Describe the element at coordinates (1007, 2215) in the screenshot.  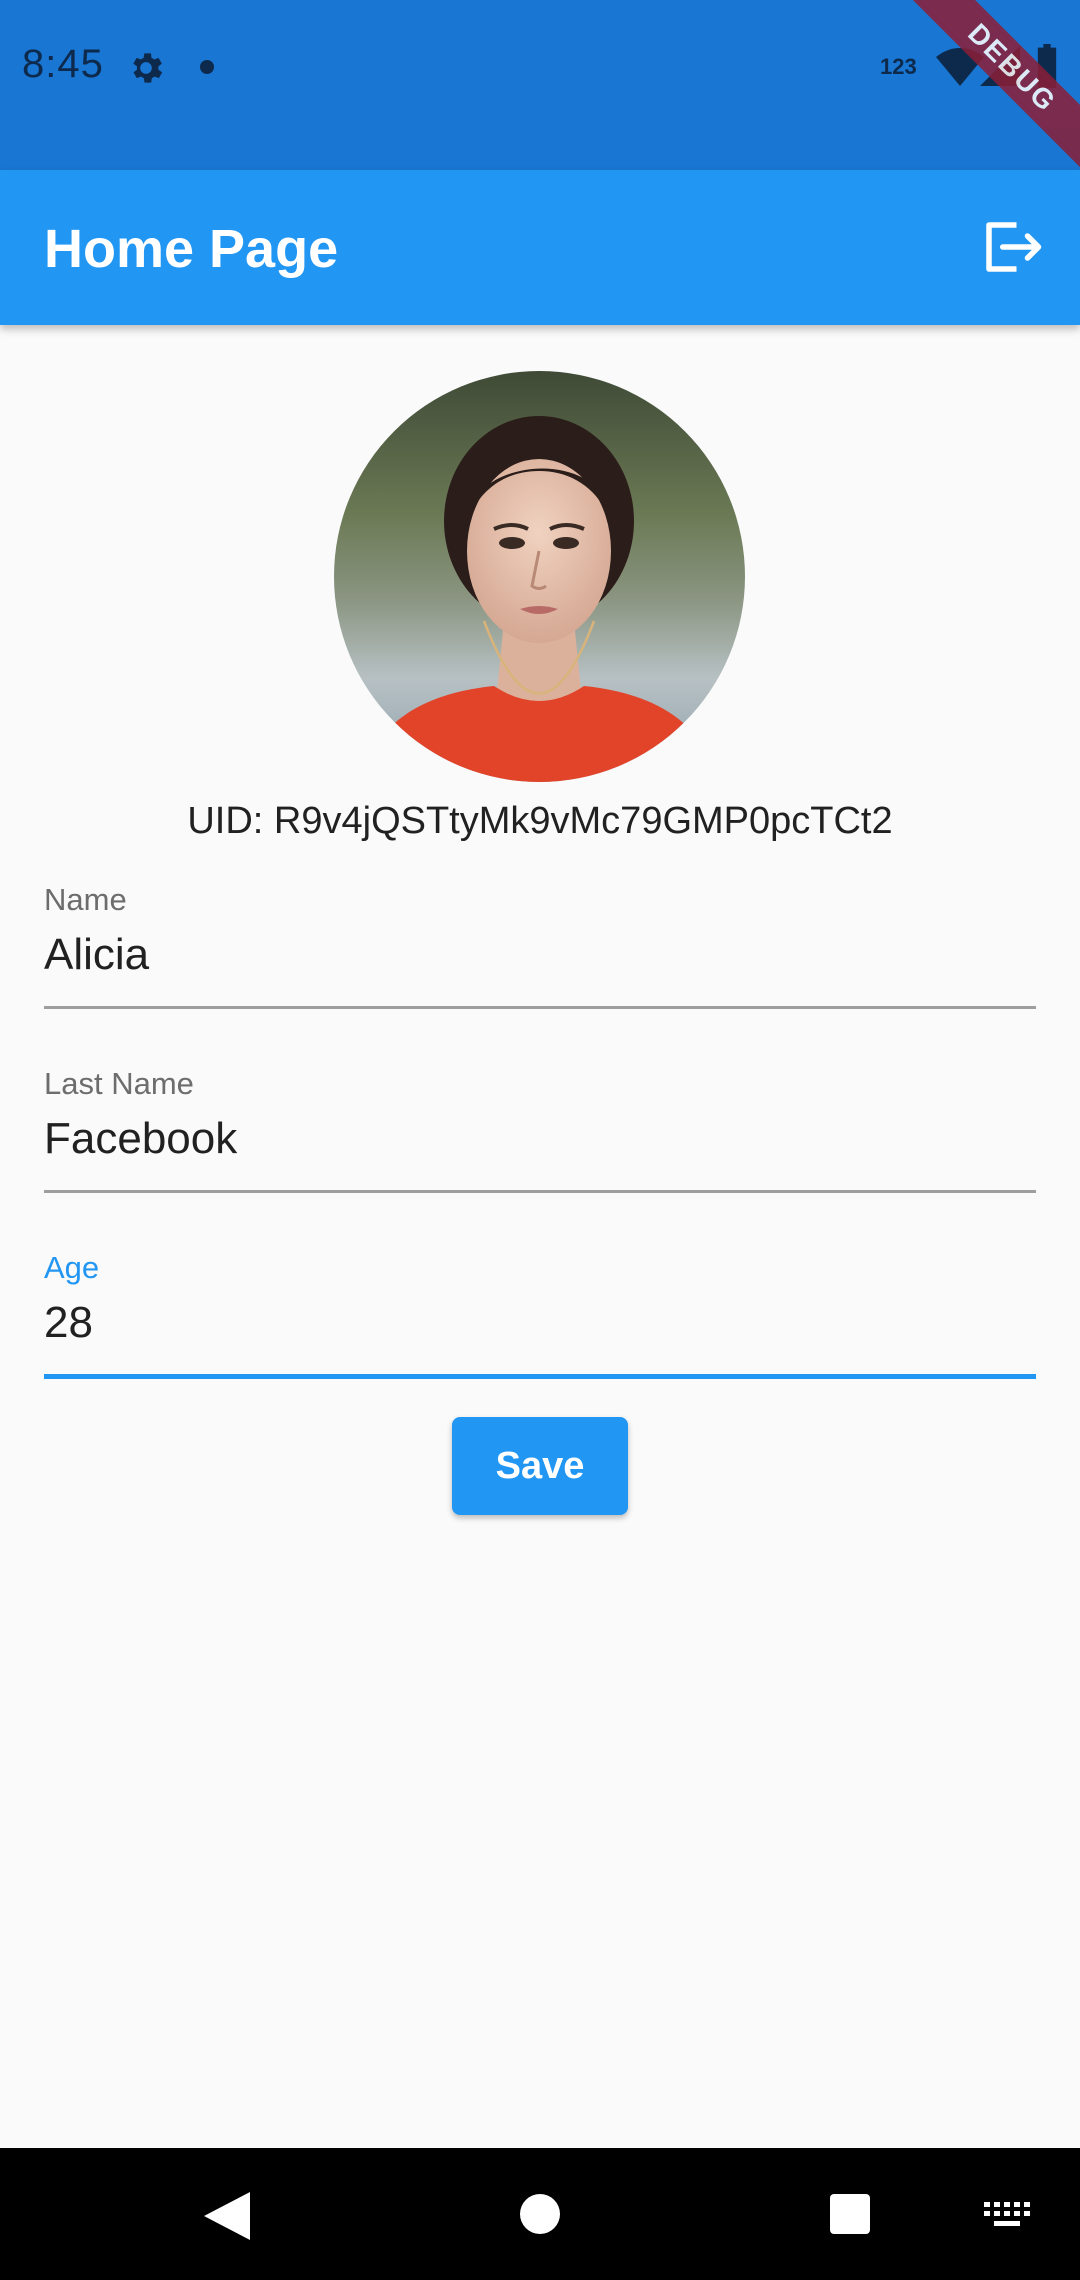
I see `keyboard-icon` at that location.